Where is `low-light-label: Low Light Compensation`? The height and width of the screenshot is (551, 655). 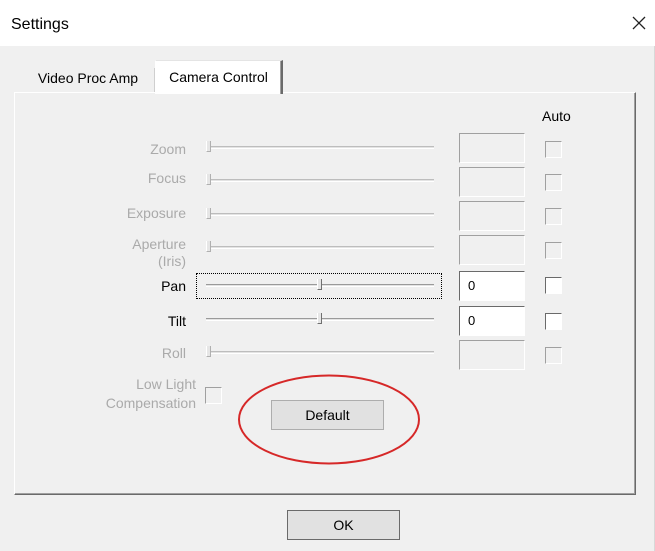 low-light-label: Low Light Compensation is located at coordinates (150, 393).